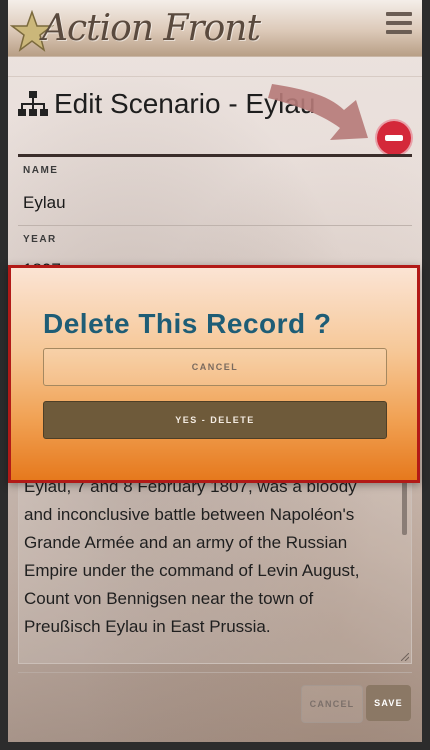 The image size is (430, 750). What do you see at coordinates (40, 239) in the screenshot?
I see `year-label: YEAR` at bounding box center [40, 239].